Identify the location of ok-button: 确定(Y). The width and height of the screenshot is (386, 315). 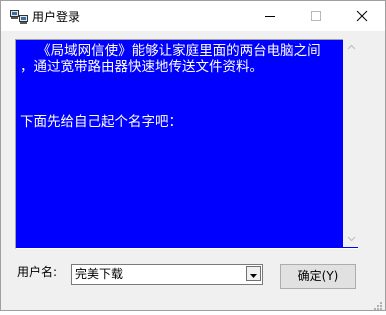
(318, 276).